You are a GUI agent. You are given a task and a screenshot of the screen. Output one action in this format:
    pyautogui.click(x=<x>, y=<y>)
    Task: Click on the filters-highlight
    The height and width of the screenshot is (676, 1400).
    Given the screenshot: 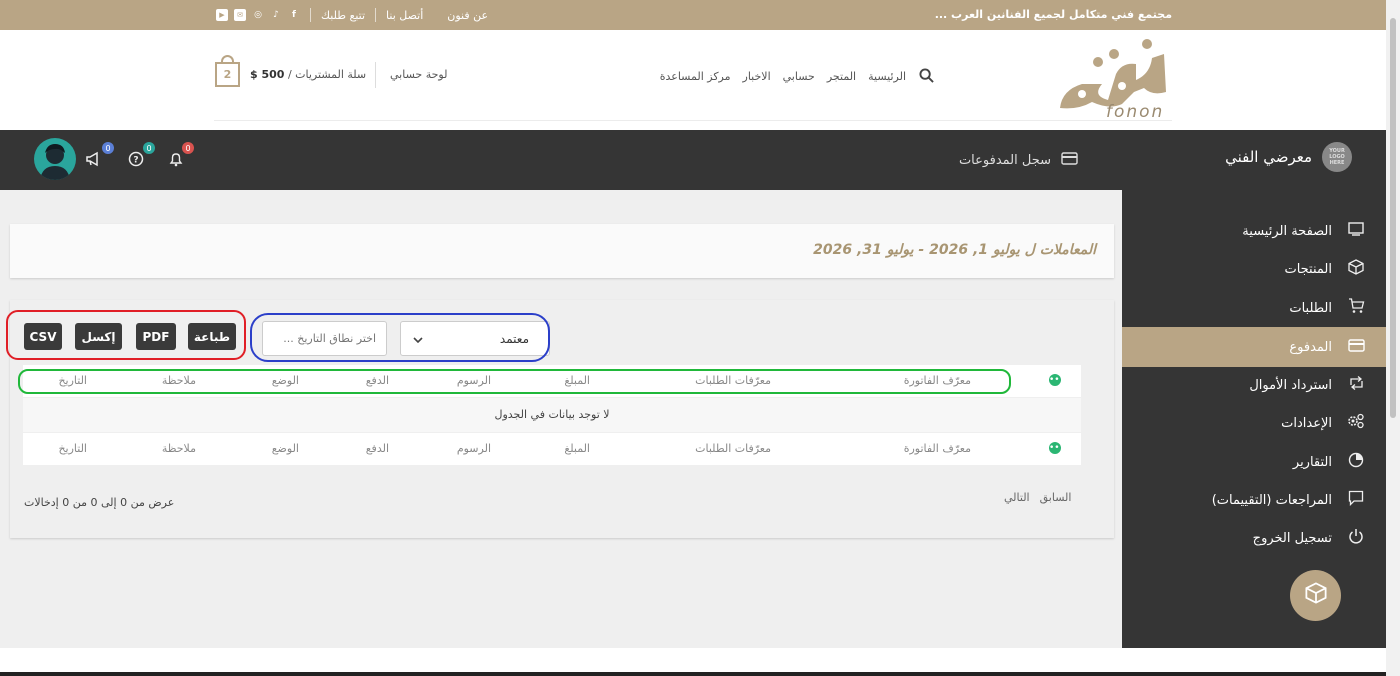 What is the action you would take?
    pyautogui.click(x=400, y=337)
    